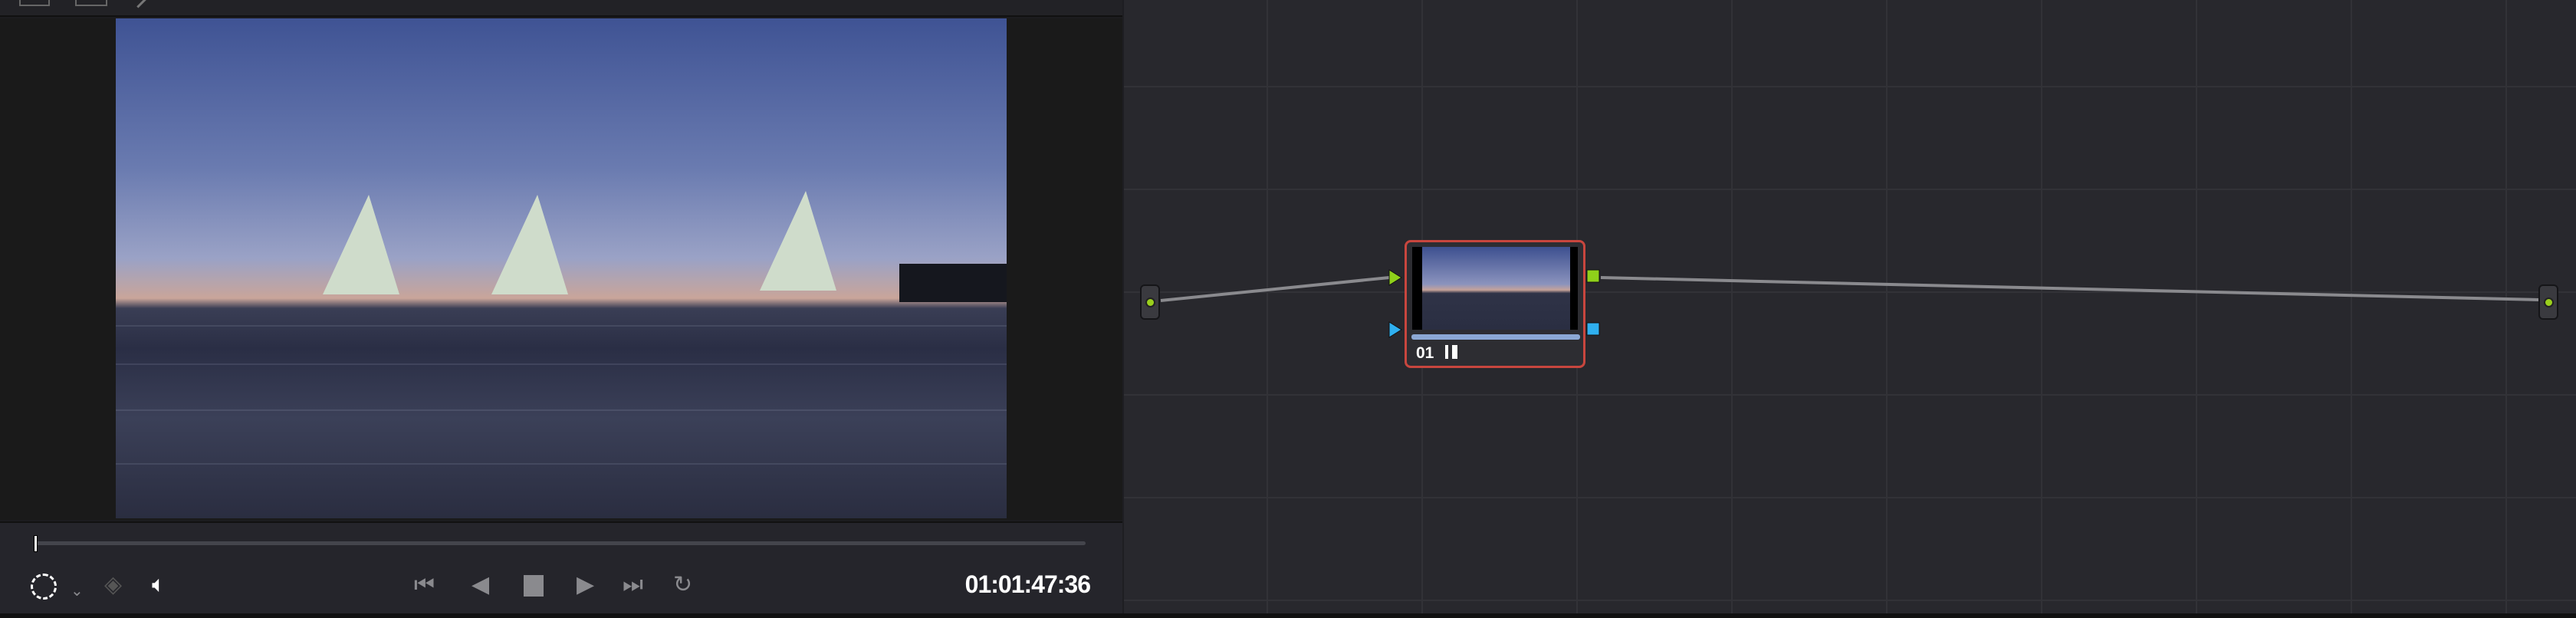  I want to click on thumbnail-image, so click(1496, 288).